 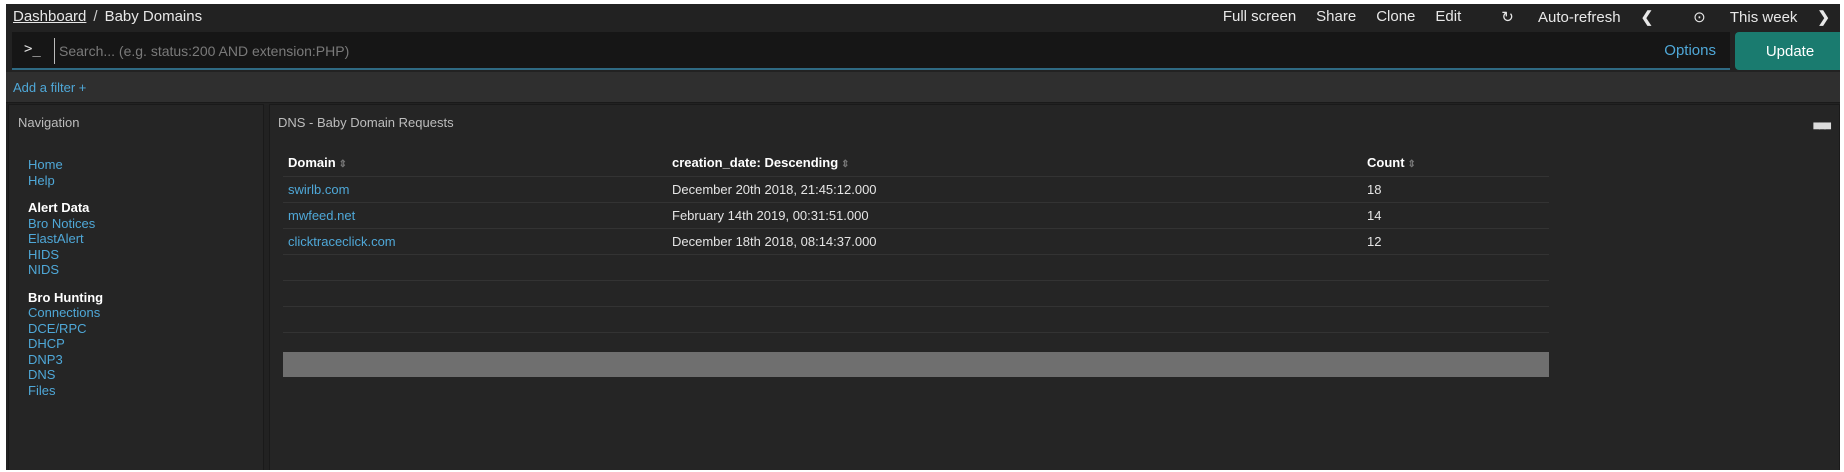 I want to click on nav-link-dns: DNS, so click(x=65, y=375).